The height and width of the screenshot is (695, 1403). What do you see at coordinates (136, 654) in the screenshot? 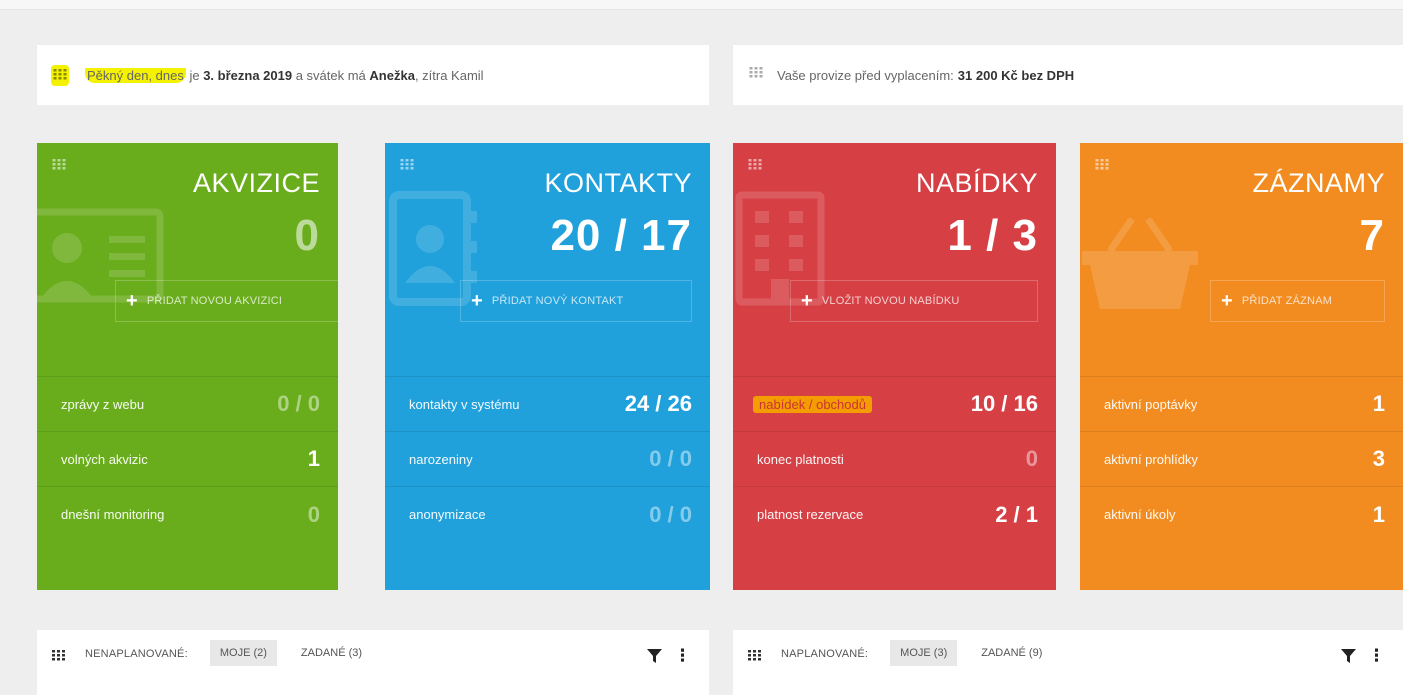
I see `panel-label: NENAPLANOVANÉ:` at bounding box center [136, 654].